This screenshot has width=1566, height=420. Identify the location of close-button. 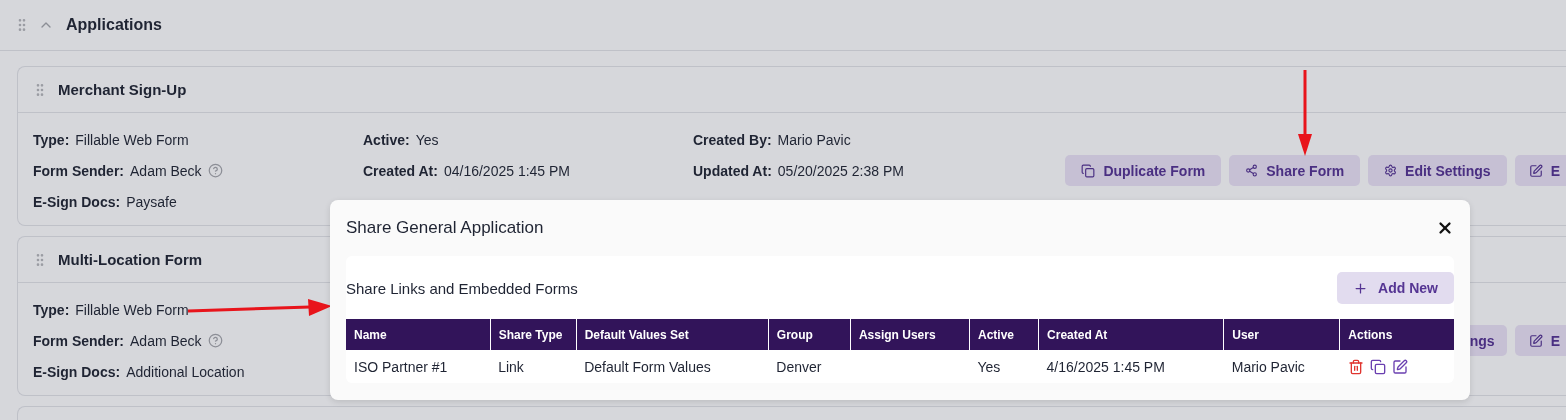
(1445, 228).